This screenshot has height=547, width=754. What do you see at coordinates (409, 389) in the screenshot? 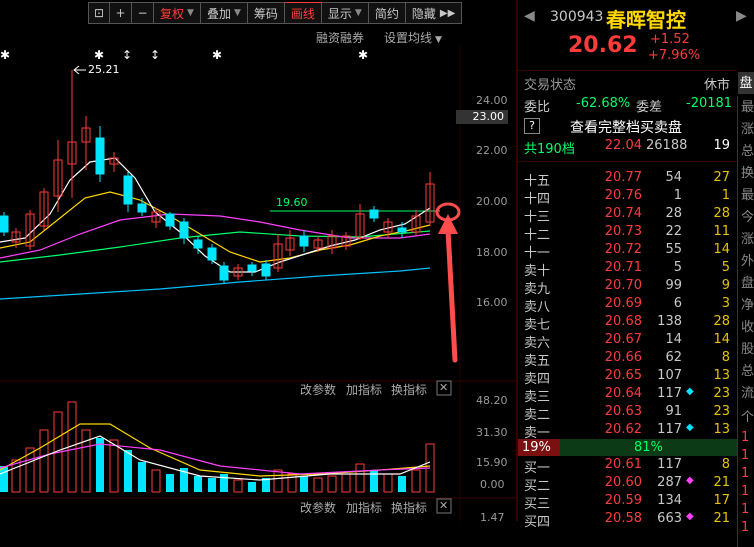
I see `huanzhibiao-link: 换指标` at bounding box center [409, 389].